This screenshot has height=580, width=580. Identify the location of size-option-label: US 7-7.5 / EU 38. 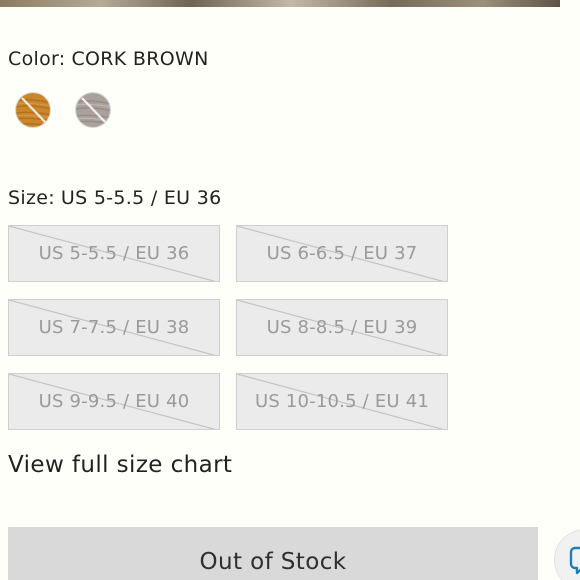
(114, 327).